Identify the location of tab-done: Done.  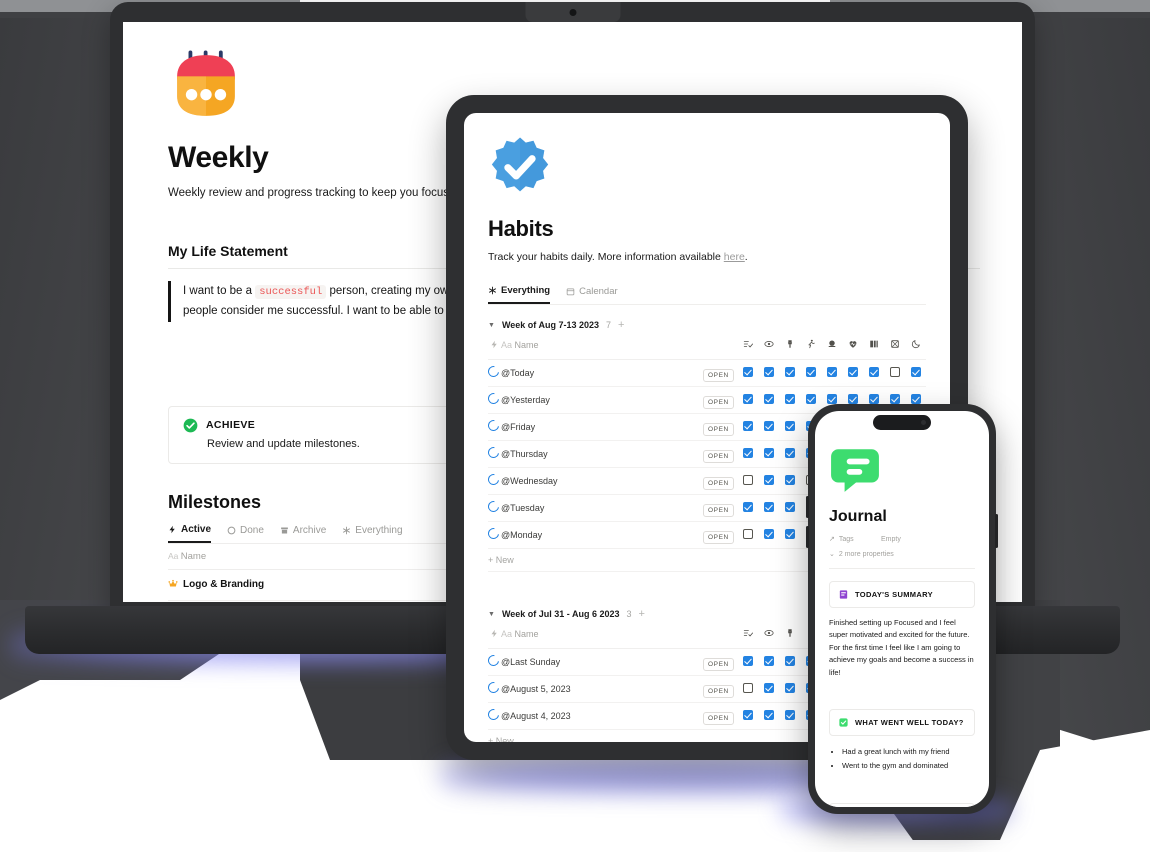
(245, 533).